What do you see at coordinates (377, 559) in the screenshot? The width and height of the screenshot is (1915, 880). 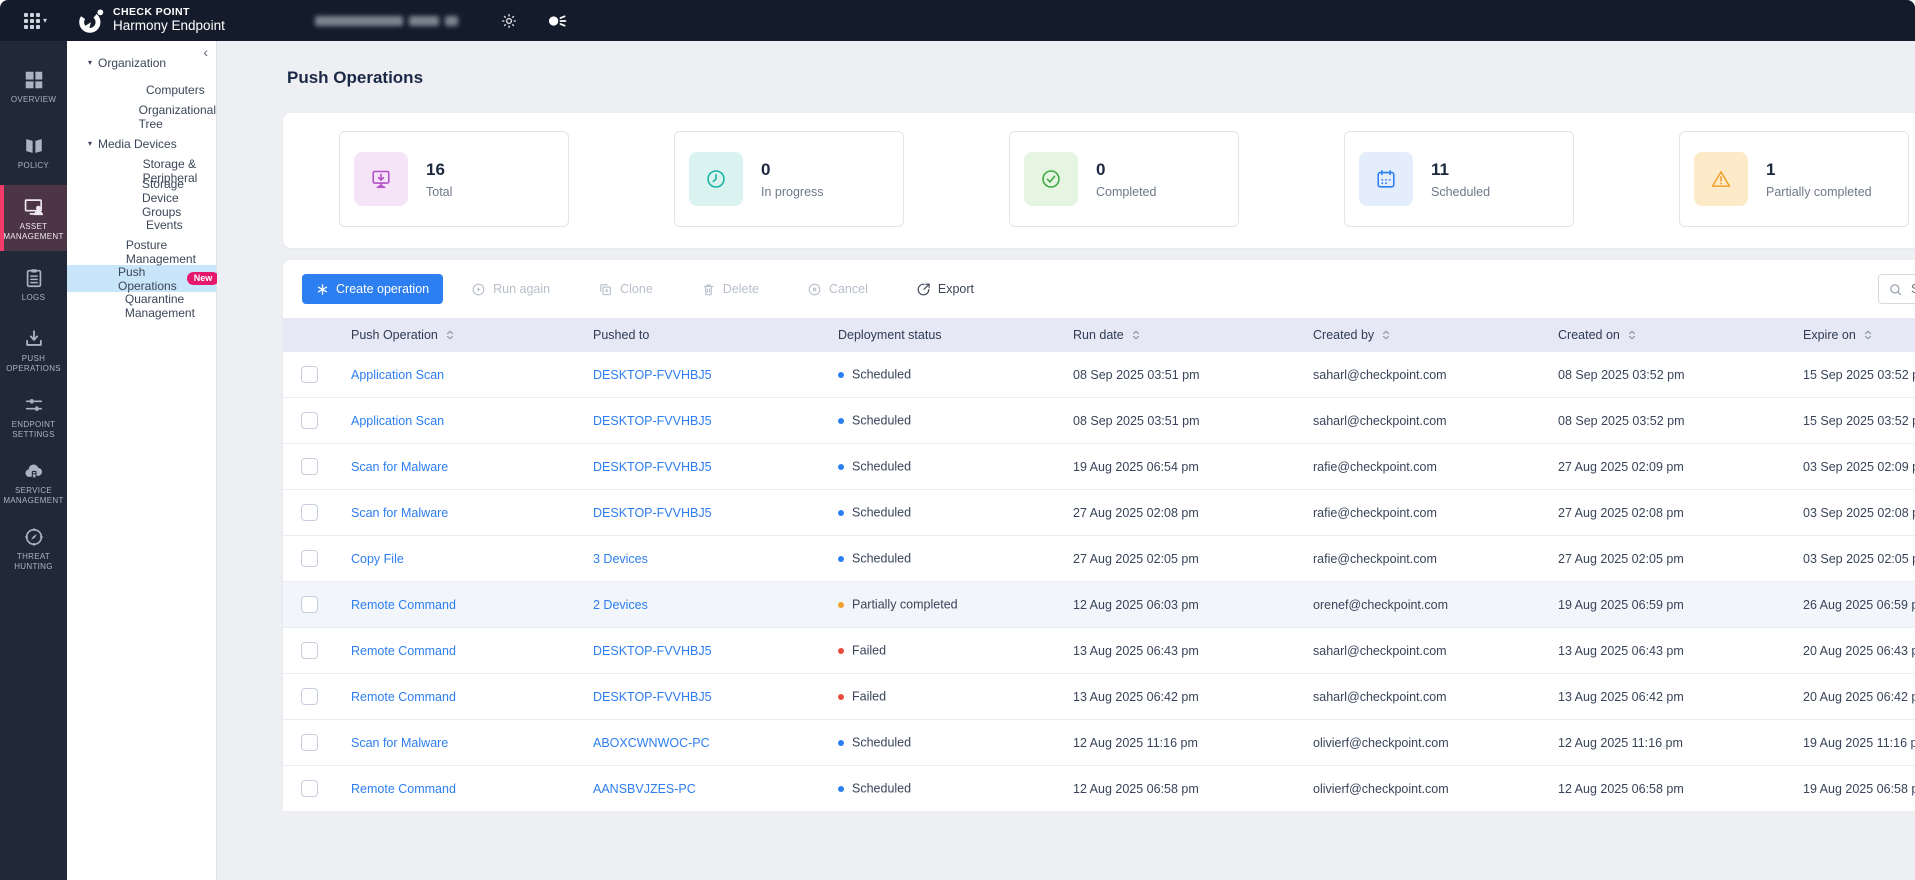 I see `push-operation-link: Copy File` at bounding box center [377, 559].